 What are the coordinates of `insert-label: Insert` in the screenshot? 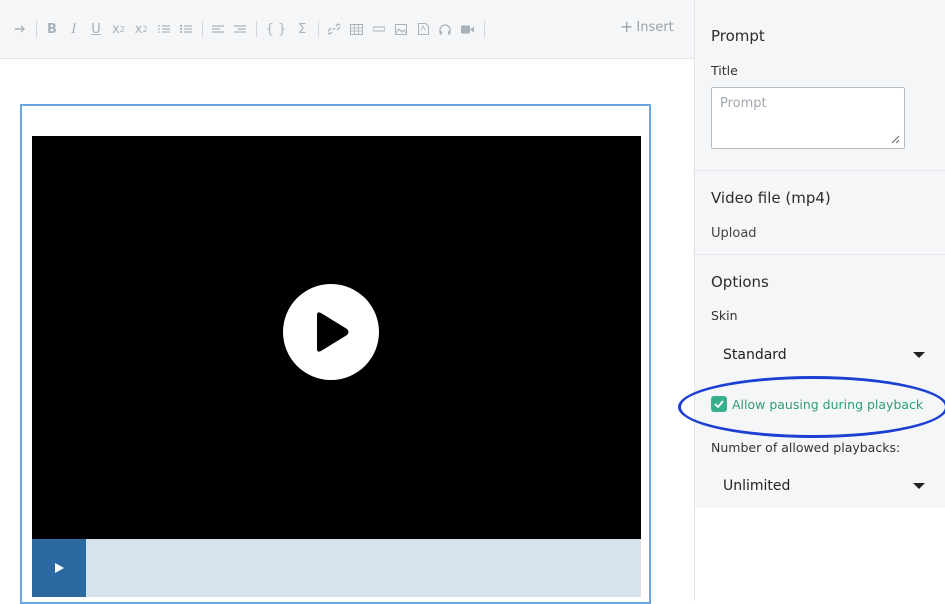 It's located at (655, 27).